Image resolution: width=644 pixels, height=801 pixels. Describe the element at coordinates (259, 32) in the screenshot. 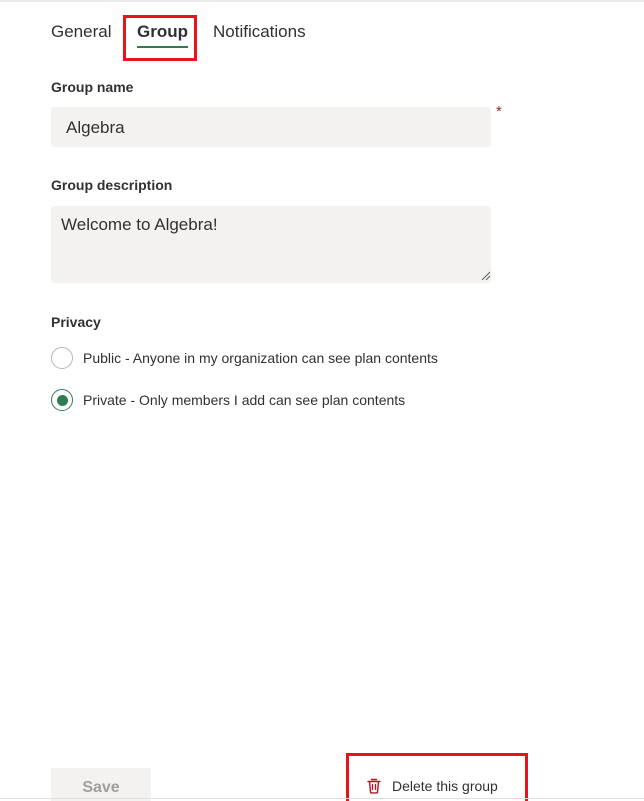

I see `tab-notifications: Notifications` at that location.